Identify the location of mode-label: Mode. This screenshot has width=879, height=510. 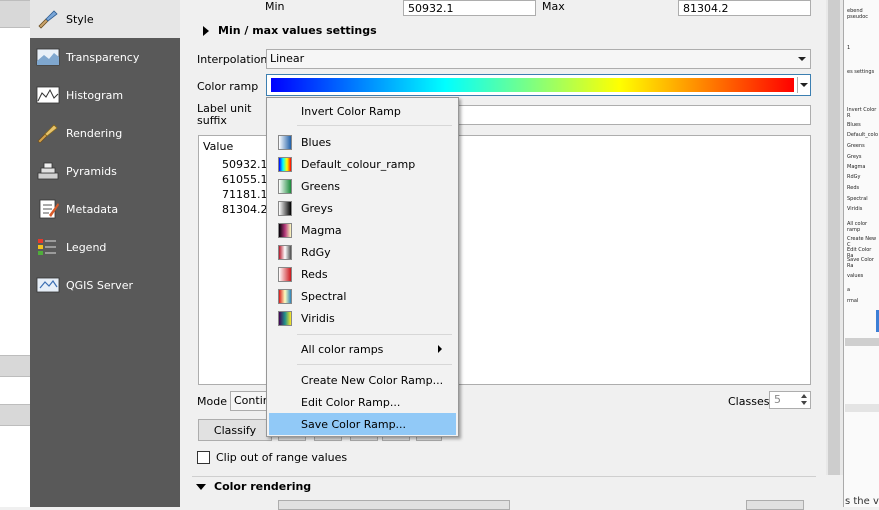
(212, 401).